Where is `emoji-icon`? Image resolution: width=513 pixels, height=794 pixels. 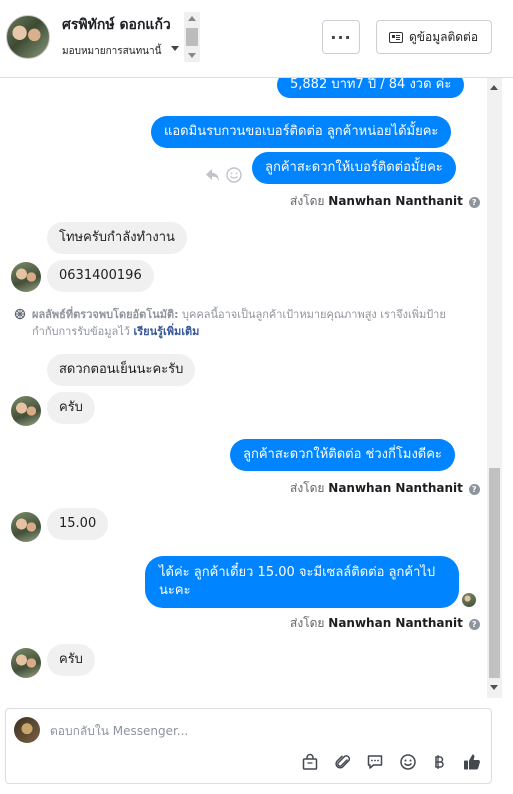 emoji-icon is located at coordinates (408, 762).